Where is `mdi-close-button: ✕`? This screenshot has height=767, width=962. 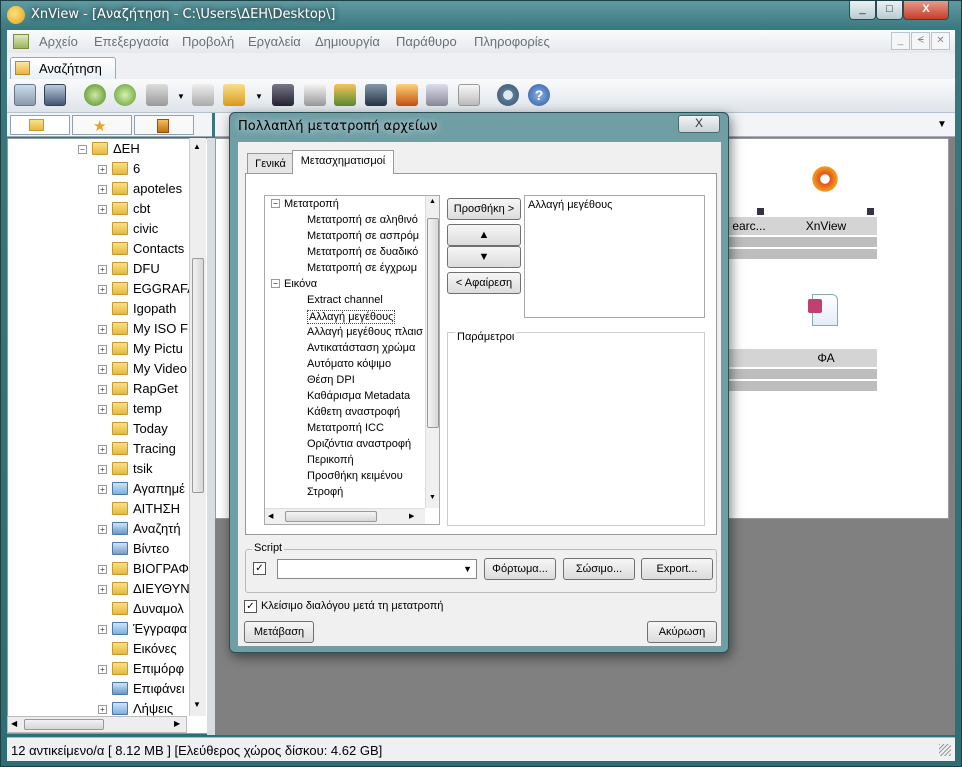
mdi-close-button: ✕ is located at coordinates (940, 41).